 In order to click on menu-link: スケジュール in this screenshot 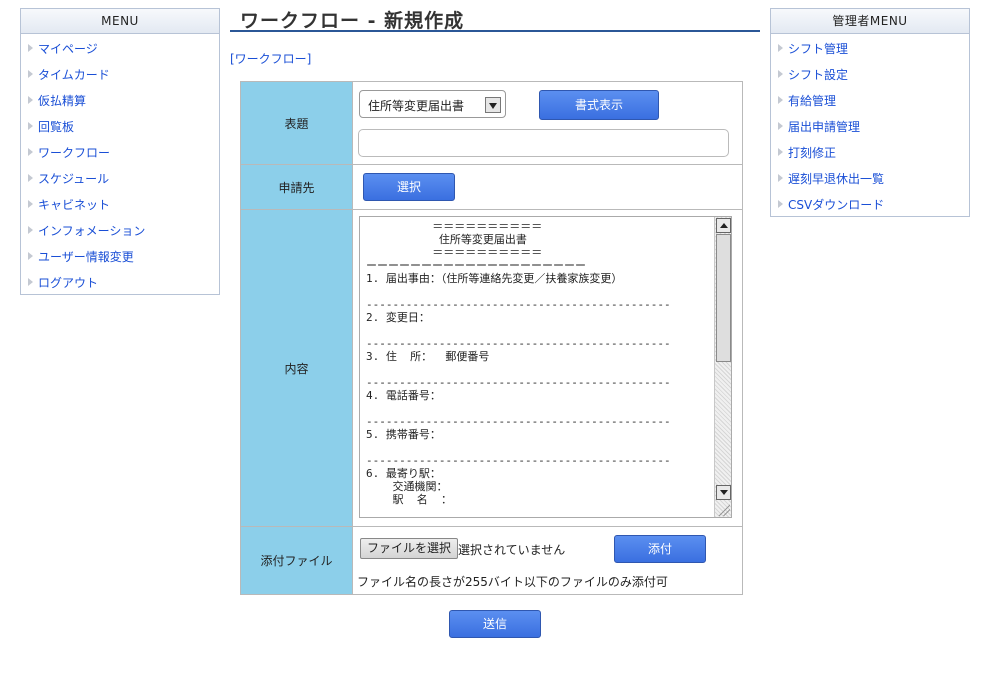, I will do `click(73, 178)`.